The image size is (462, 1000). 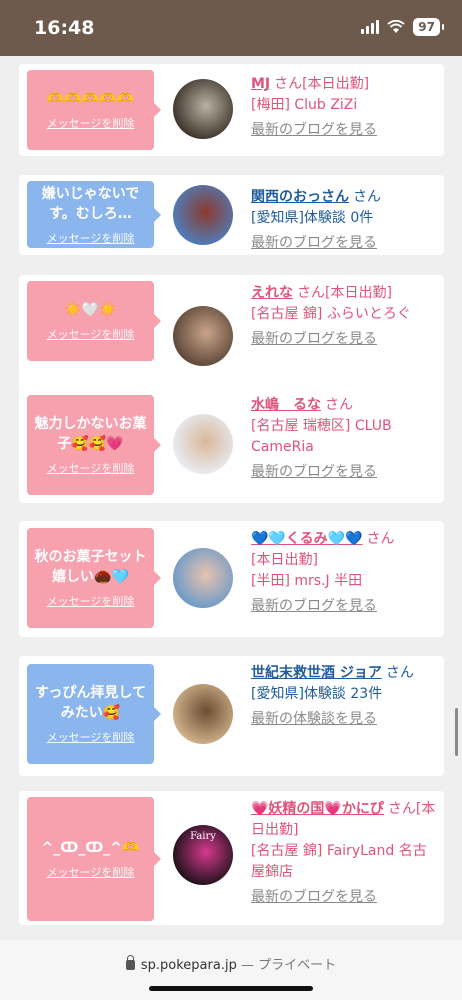 What do you see at coordinates (260, 84) in the screenshot?
I see `sender-name-link: MJ` at bounding box center [260, 84].